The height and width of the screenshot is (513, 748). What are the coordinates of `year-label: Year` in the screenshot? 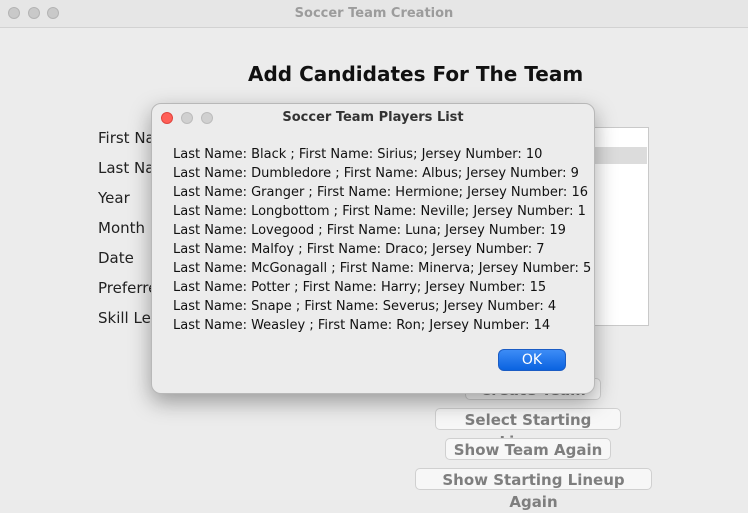 It's located at (114, 198).